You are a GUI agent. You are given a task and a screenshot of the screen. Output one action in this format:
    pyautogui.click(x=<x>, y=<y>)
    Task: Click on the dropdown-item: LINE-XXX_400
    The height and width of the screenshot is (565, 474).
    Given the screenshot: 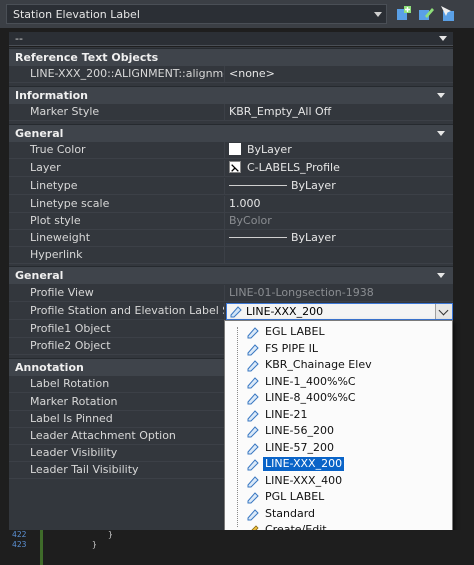 What is the action you would take?
    pyautogui.click(x=341, y=481)
    